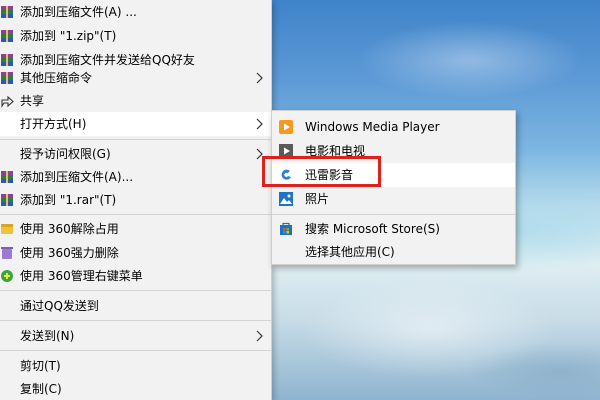 This screenshot has width=600, height=400. What do you see at coordinates (372, 127) in the screenshot?
I see `submenu-item-label: Windows Media Player` at bounding box center [372, 127].